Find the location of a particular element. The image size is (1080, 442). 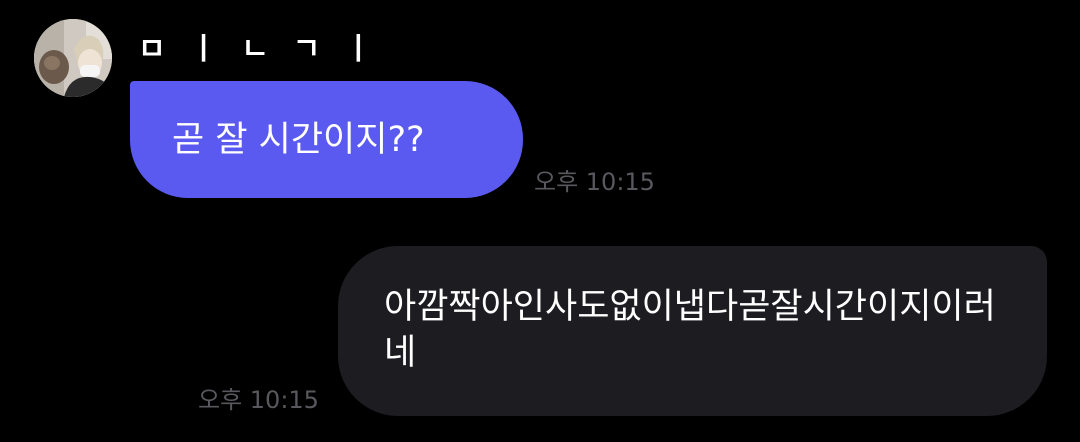

sender-avatar is located at coordinates (73, 58).